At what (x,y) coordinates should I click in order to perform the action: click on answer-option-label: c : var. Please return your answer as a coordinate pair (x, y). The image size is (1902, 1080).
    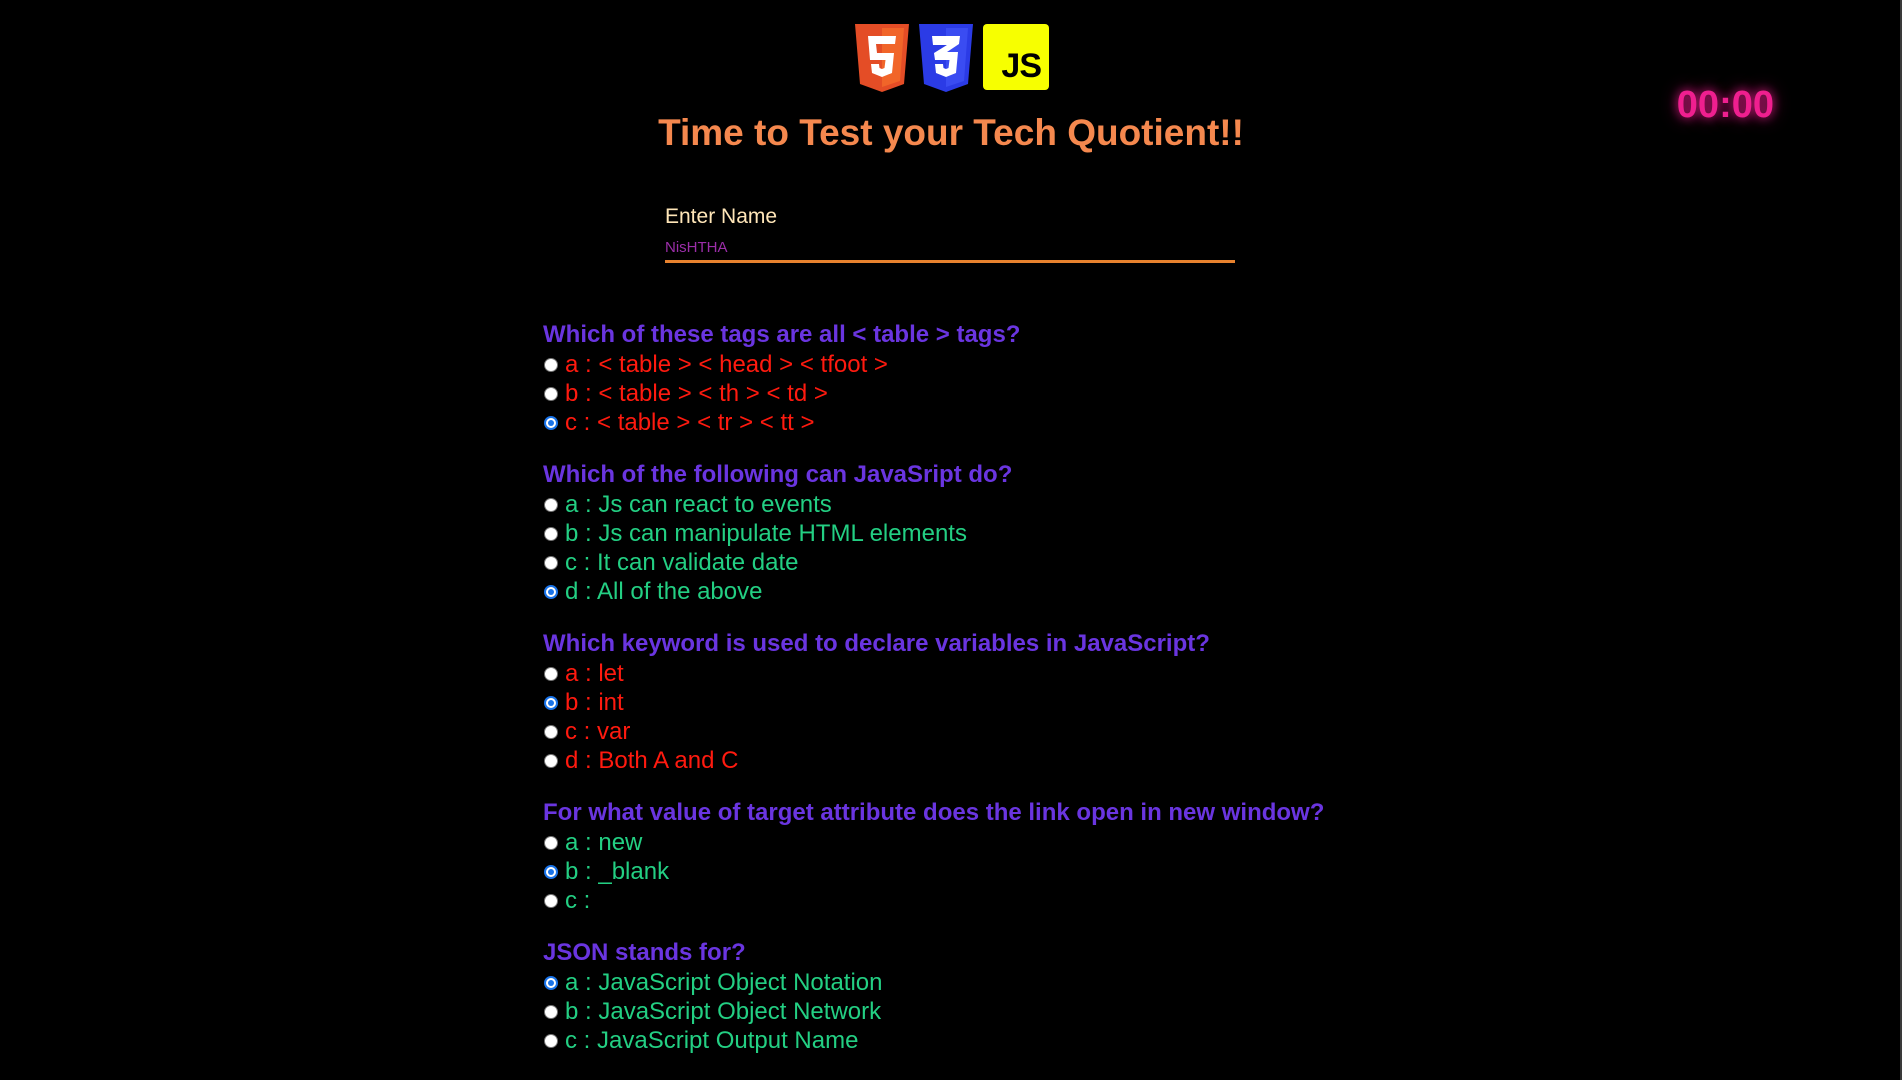
    Looking at the image, I should click on (598, 731).